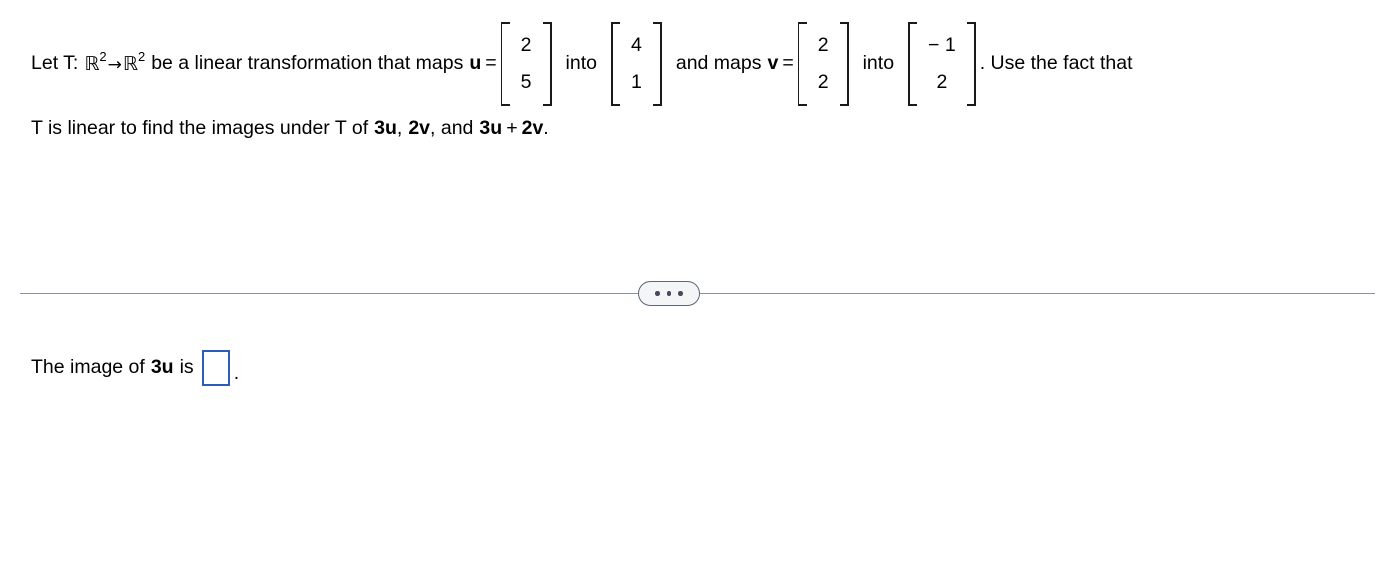  I want to click on matrix-image-of-v: − 1 2, so click(942, 64).